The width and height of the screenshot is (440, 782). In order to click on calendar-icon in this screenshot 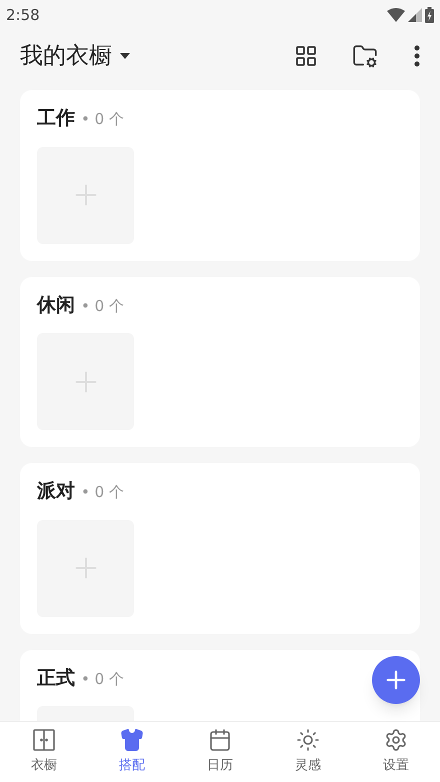, I will do `click(220, 740)`.